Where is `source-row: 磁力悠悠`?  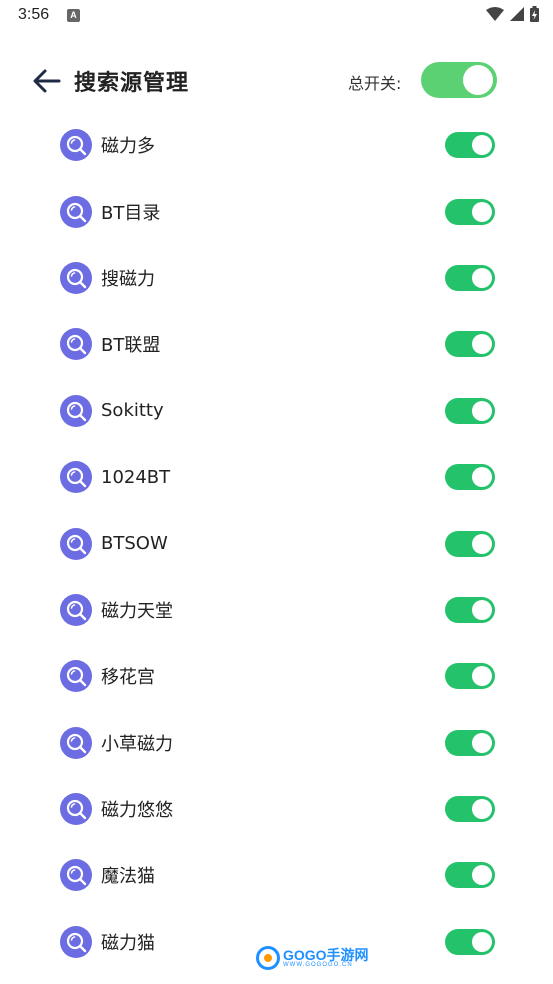 source-row: 磁力悠悠 is located at coordinates (276, 809).